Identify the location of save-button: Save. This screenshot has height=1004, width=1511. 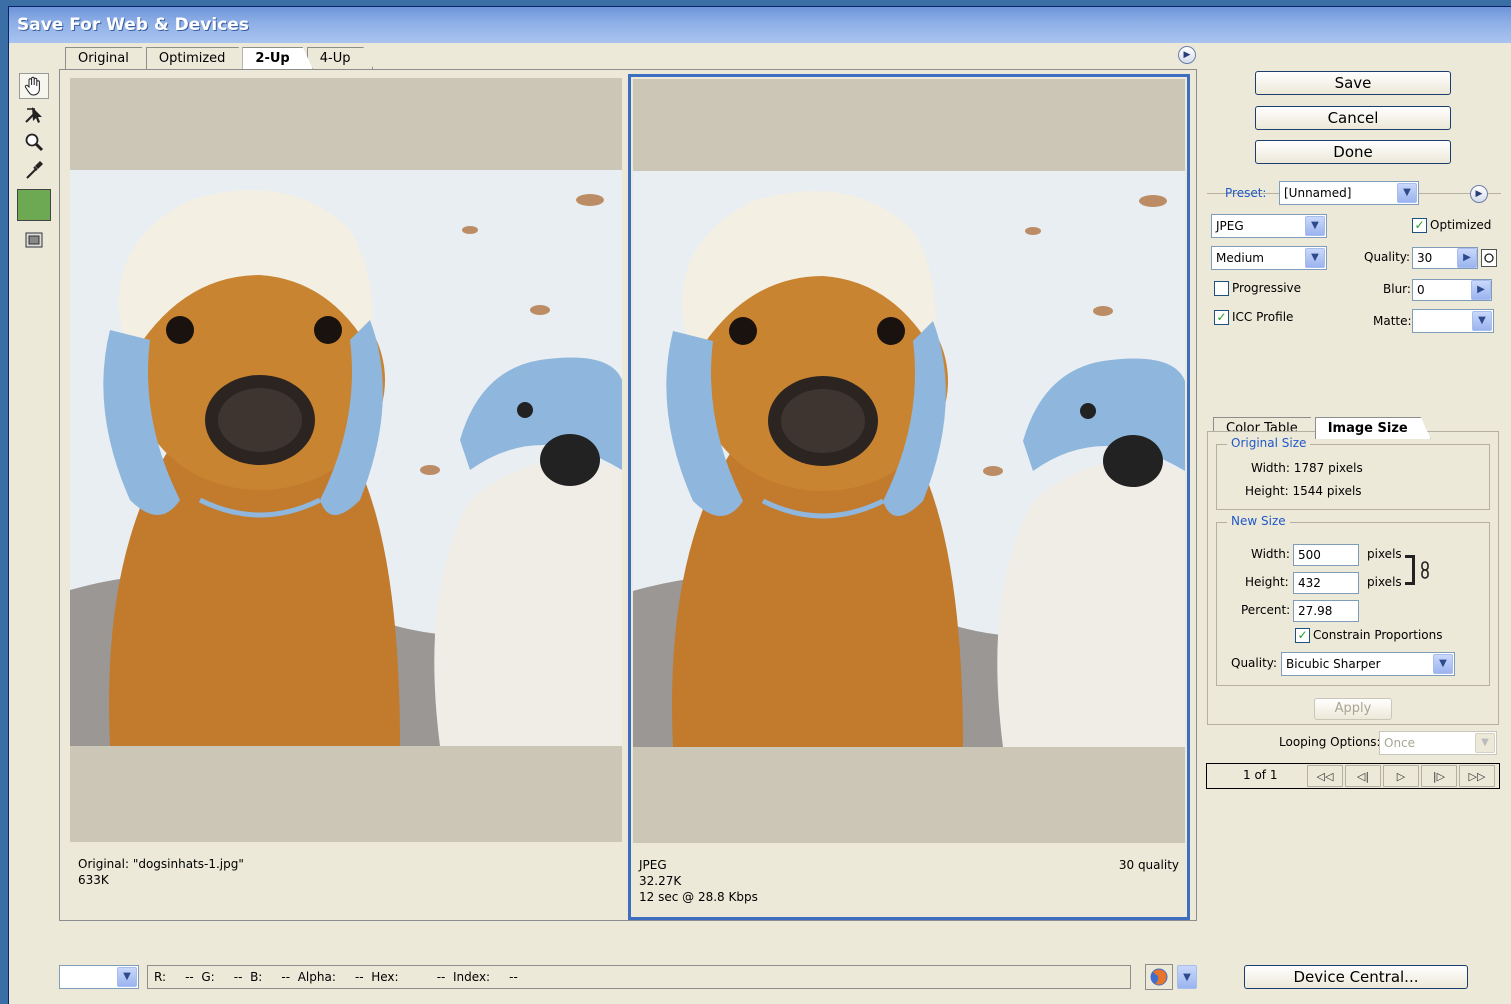
(1353, 83).